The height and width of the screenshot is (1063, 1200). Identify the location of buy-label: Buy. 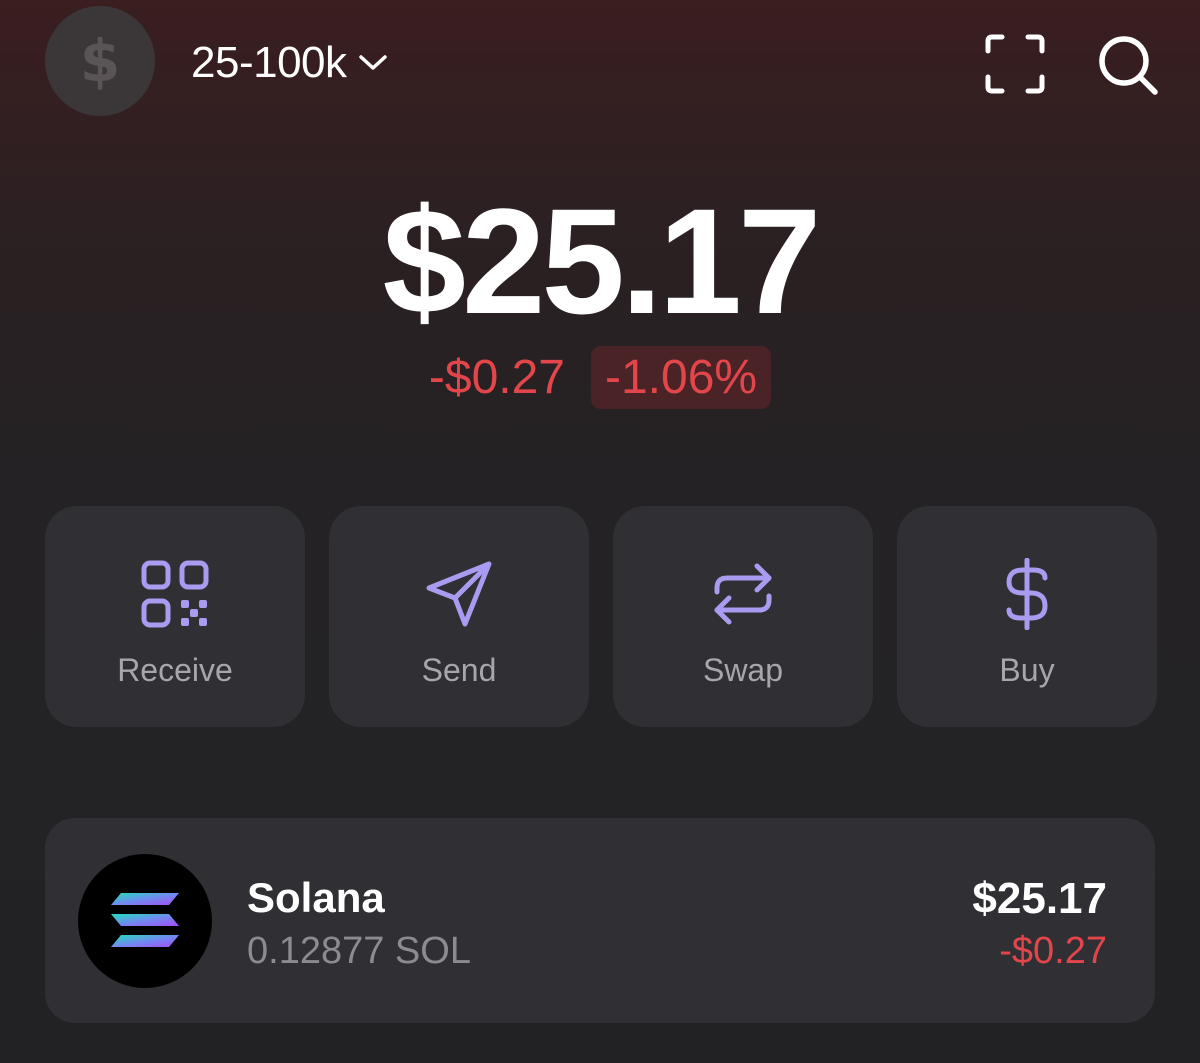
(1027, 670).